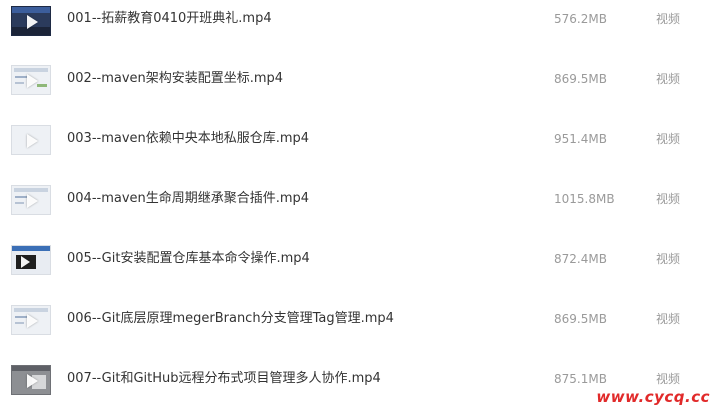 This screenshot has width=716, height=410. Describe the element at coordinates (358, 210) in the screenshot. I see `file-row: 004--maven生命周期继承聚合插件.mp4 1015.8MB 视频` at that location.